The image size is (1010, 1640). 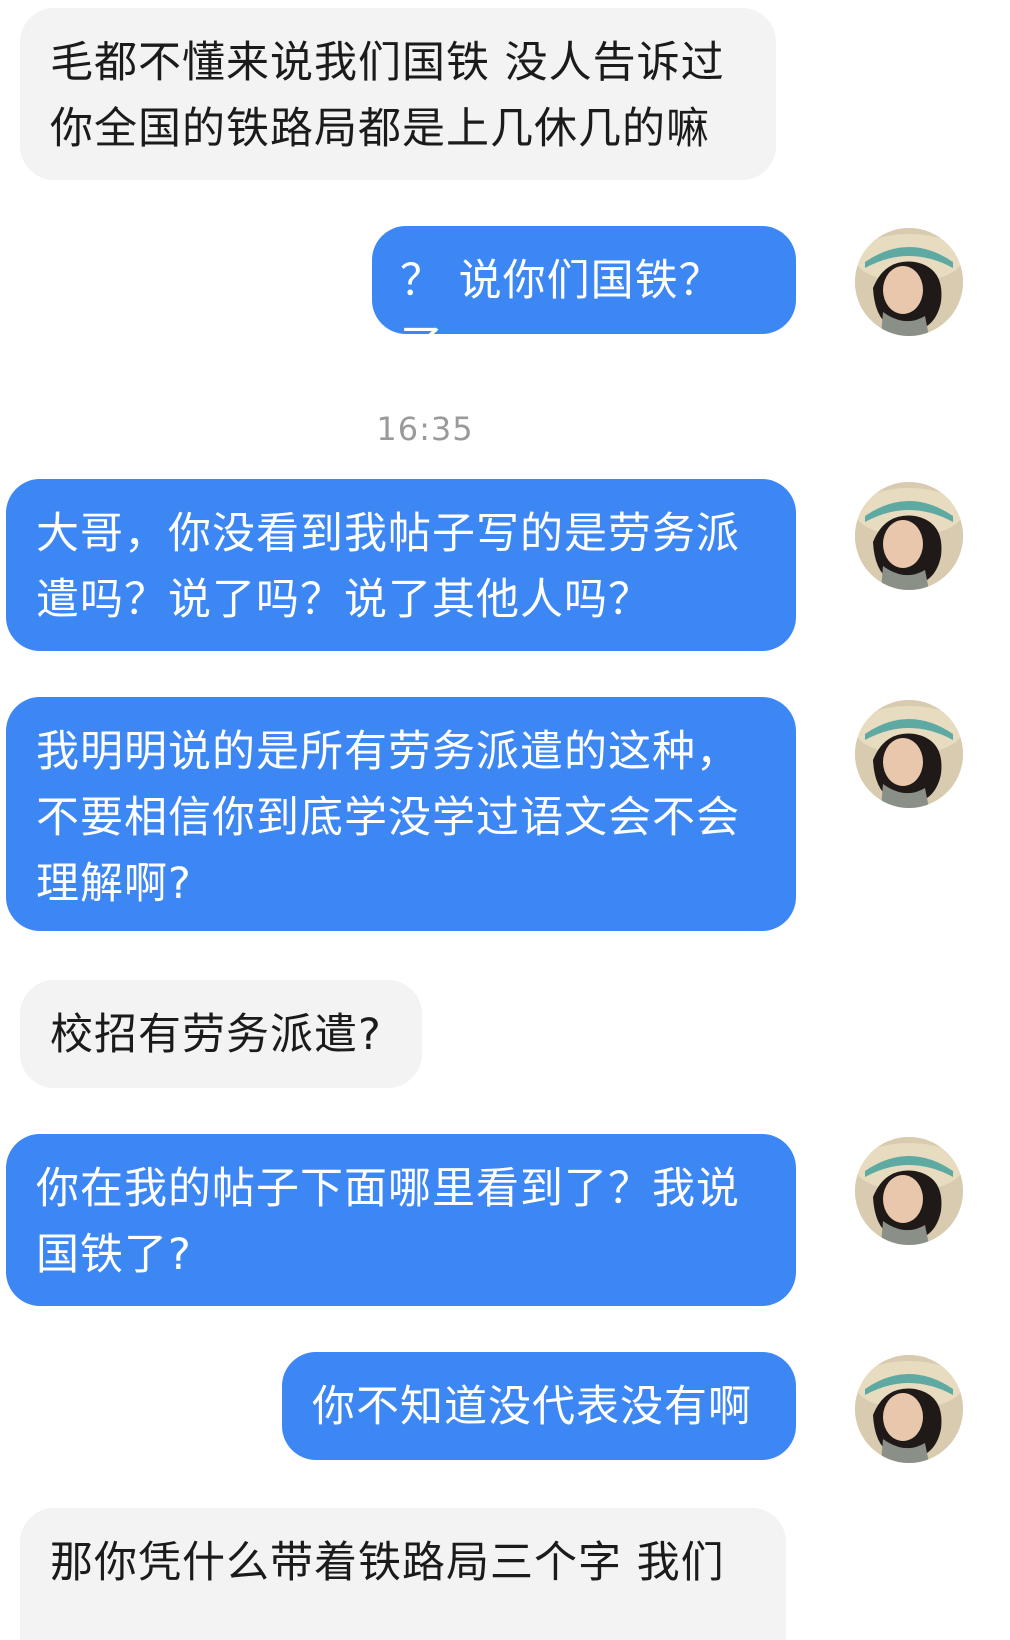 What do you see at coordinates (401, 814) in the screenshot?
I see `sent-message-bubble: 我明明说的是所有劳务派遣的这种， 不要相信你到底学没学过语文会不会 理解啊?` at bounding box center [401, 814].